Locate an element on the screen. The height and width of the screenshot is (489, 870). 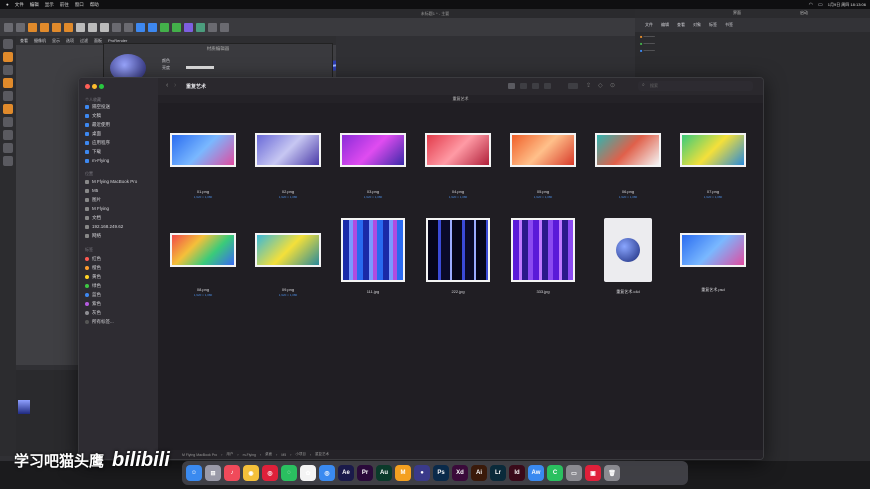
dock-au-icon: Au is located at coordinates (384, 473).